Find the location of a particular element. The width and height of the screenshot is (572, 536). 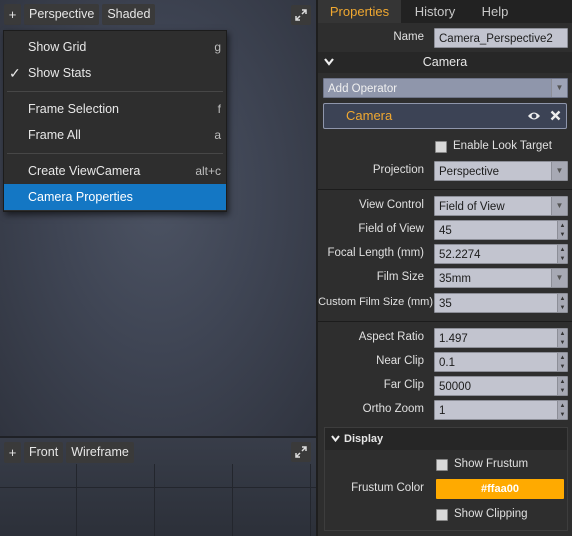

view-control-value: Field of View is located at coordinates (472, 207).